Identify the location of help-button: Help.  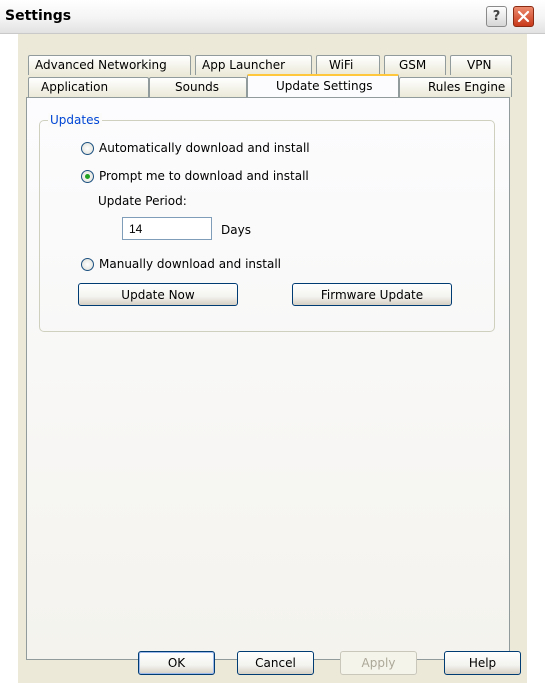
(482, 663).